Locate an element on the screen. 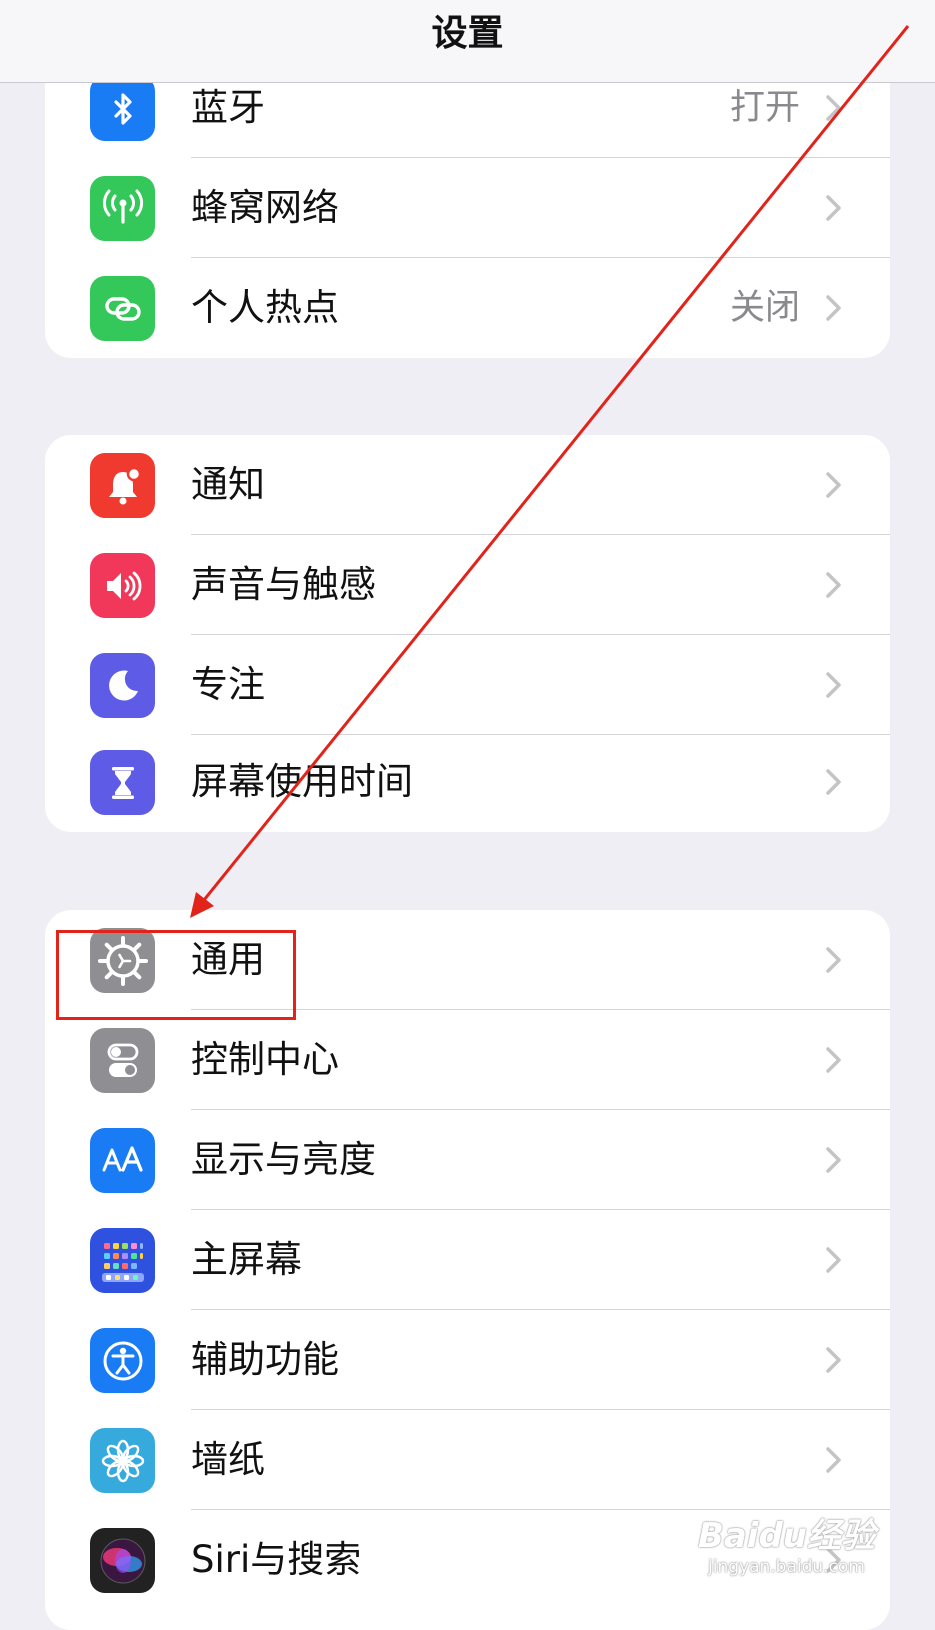  settings-row-label: 墙纸 is located at coordinates (228, 1459).